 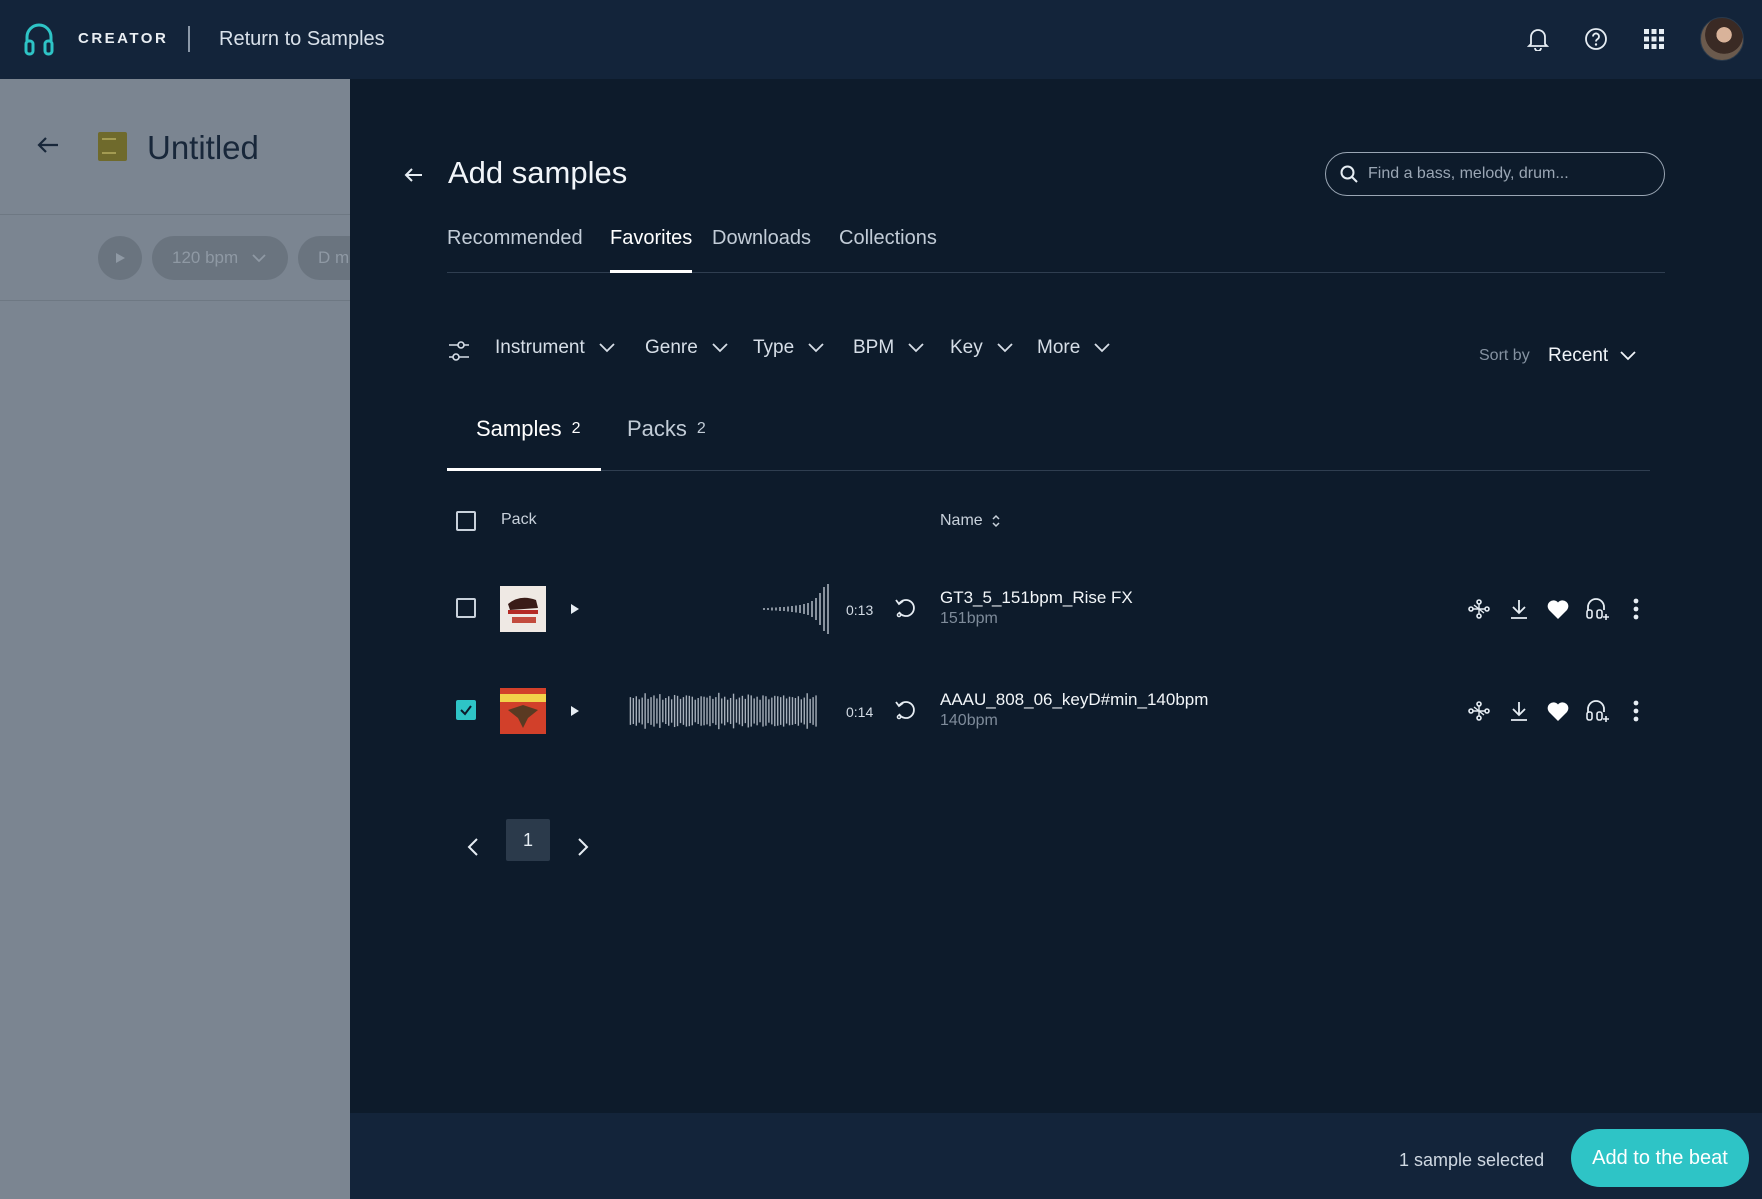 What do you see at coordinates (1596, 39) in the screenshot?
I see `help-icon` at bounding box center [1596, 39].